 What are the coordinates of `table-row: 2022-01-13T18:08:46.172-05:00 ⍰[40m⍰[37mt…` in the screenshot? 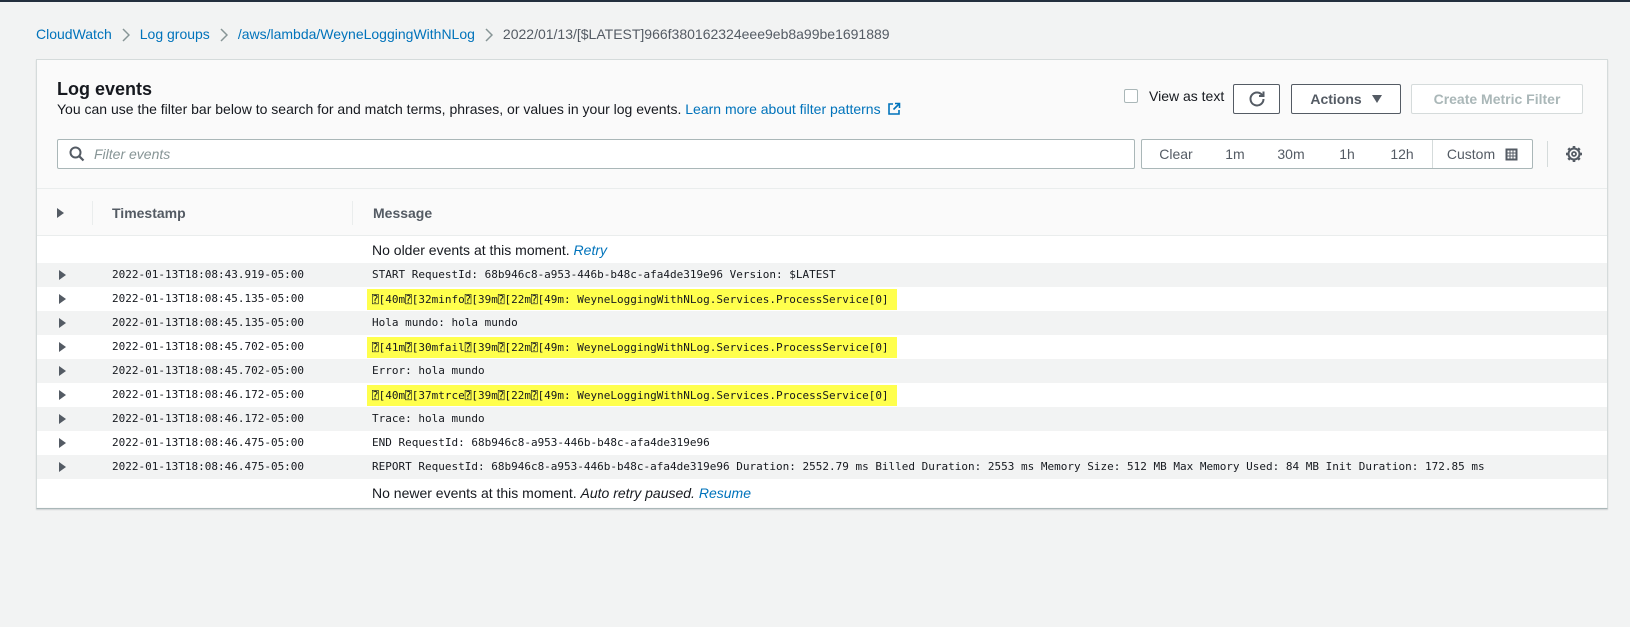 It's located at (822, 395).